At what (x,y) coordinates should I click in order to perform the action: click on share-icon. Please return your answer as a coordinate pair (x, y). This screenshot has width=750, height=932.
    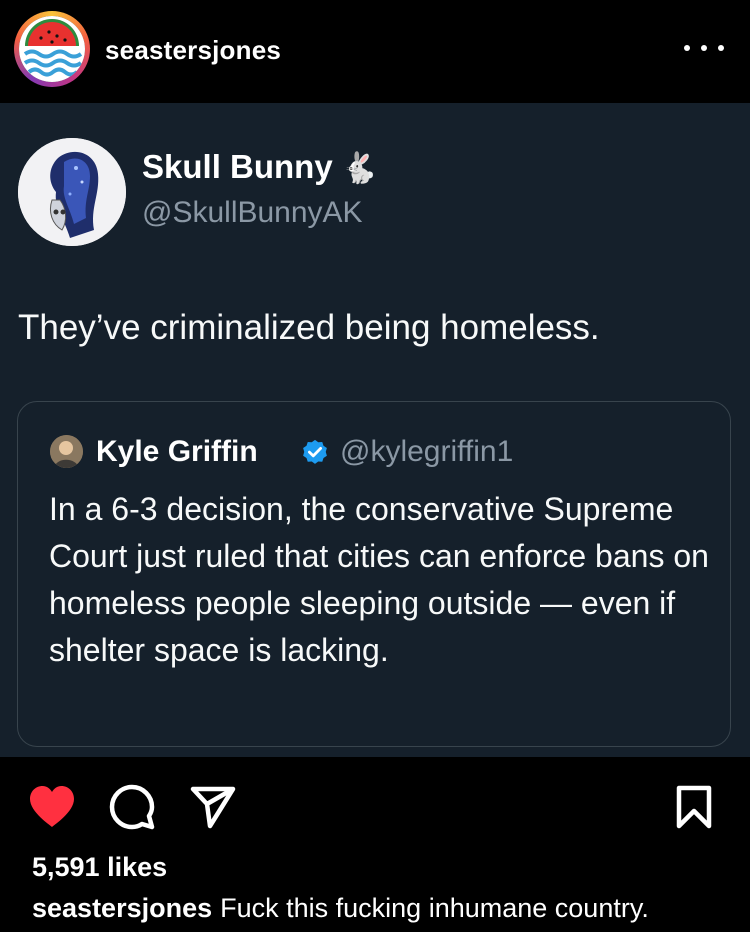
    Looking at the image, I should click on (213, 809).